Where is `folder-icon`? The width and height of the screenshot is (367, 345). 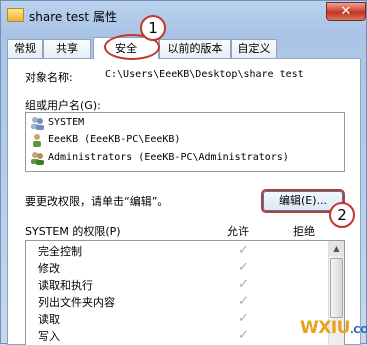 folder-icon is located at coordinates (15, 15).